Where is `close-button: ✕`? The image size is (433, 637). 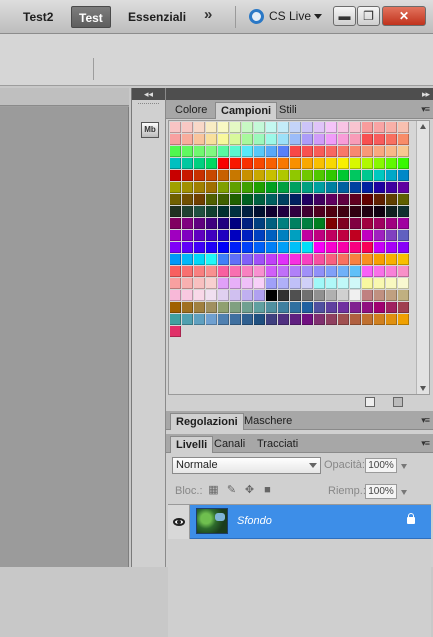
close-button: ✕ is located at coordinates (404, 16).